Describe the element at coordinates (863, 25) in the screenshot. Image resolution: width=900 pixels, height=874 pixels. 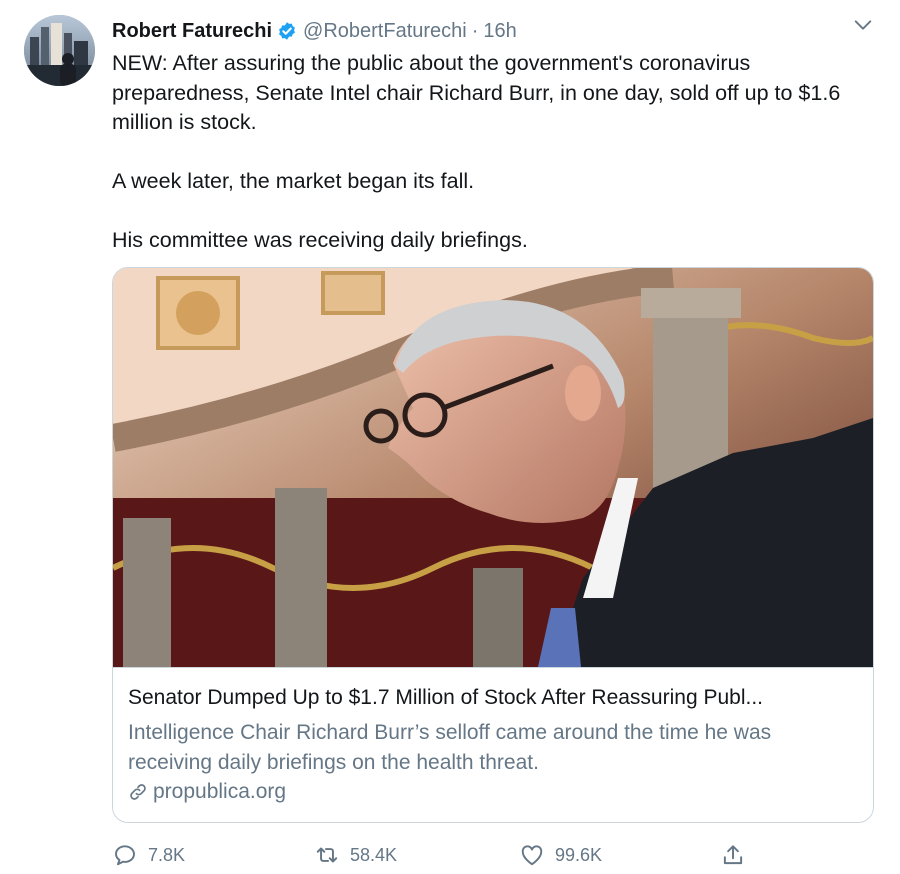
I see `chevron-down-icon` at that location.